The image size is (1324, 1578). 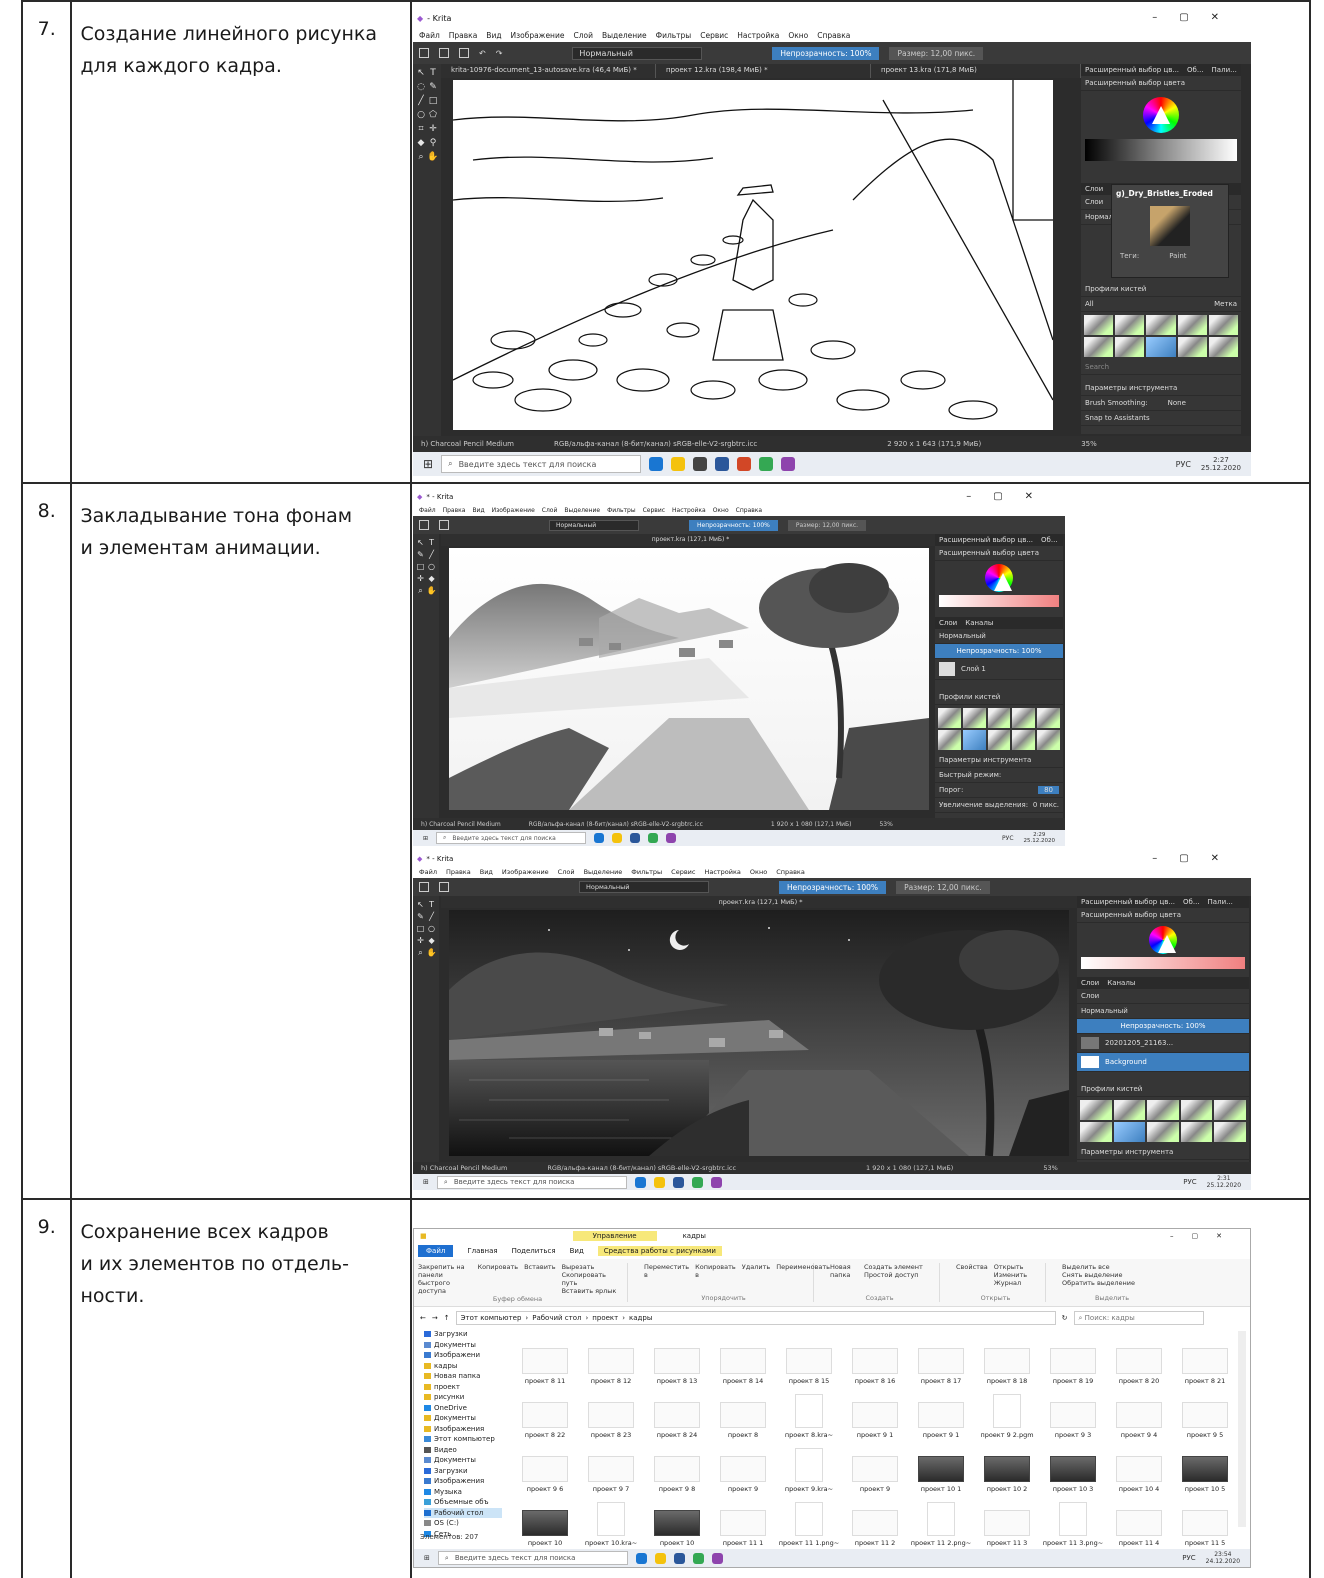 I want to click on file-item: проект 11 4, so click(x=1139, y=1520).